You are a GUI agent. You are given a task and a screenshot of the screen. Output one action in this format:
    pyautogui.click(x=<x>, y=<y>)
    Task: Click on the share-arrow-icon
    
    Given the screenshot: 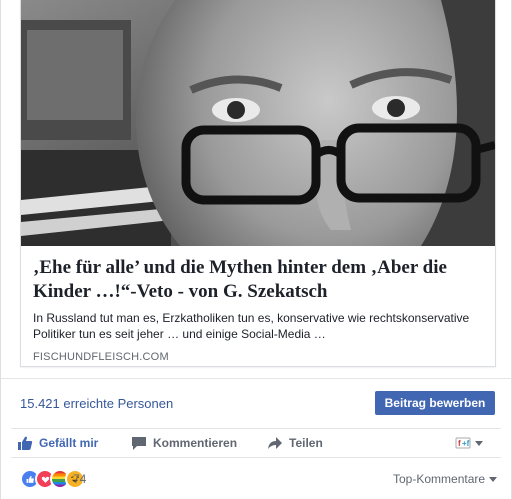 What is the action you would take?
    pyautogui.click(x=275, y=443)
    